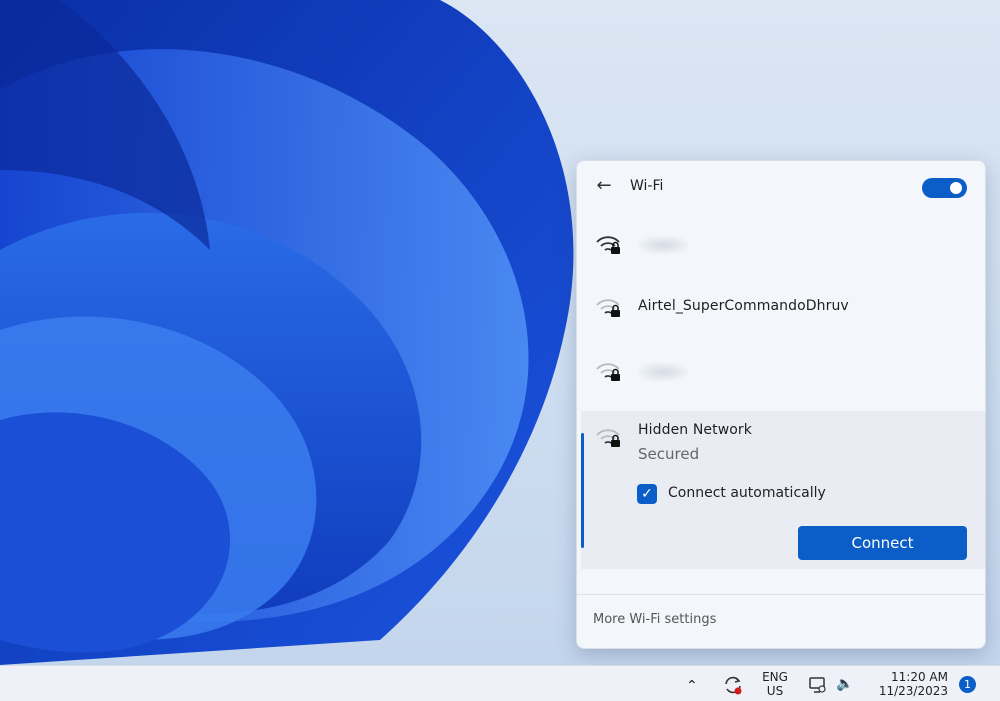  Describe the element at coordinates (818, 686) in the screenshot. I see `network-status-icon` at that location.